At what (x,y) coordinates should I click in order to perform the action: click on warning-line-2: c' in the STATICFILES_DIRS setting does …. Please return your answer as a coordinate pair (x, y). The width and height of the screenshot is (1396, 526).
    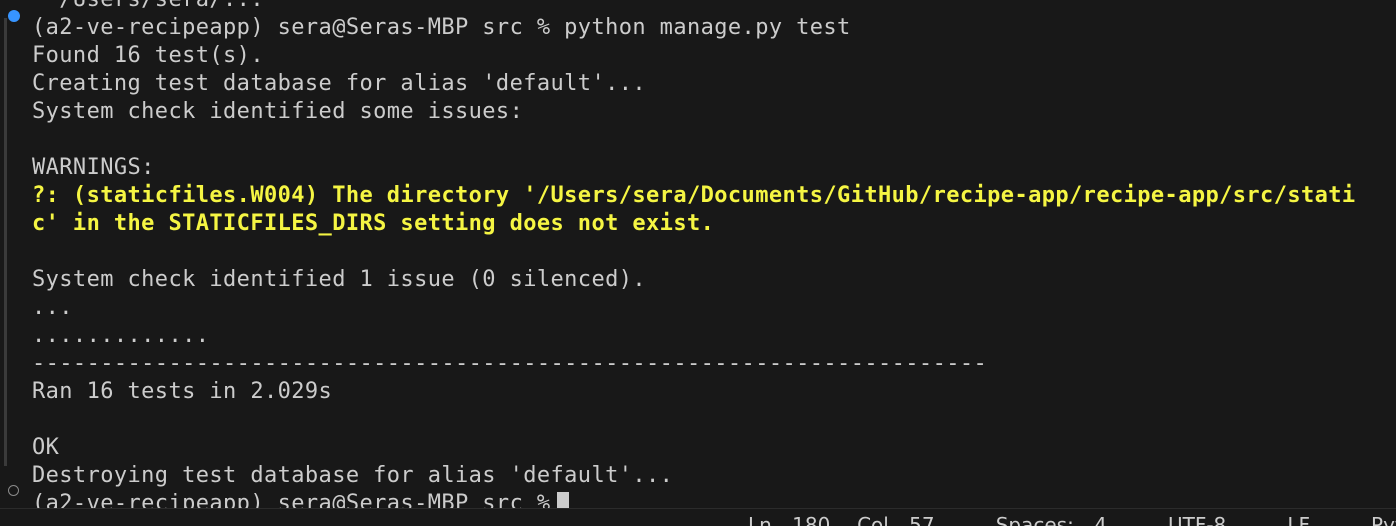
    Looking at the image, I should click on (373, 223).